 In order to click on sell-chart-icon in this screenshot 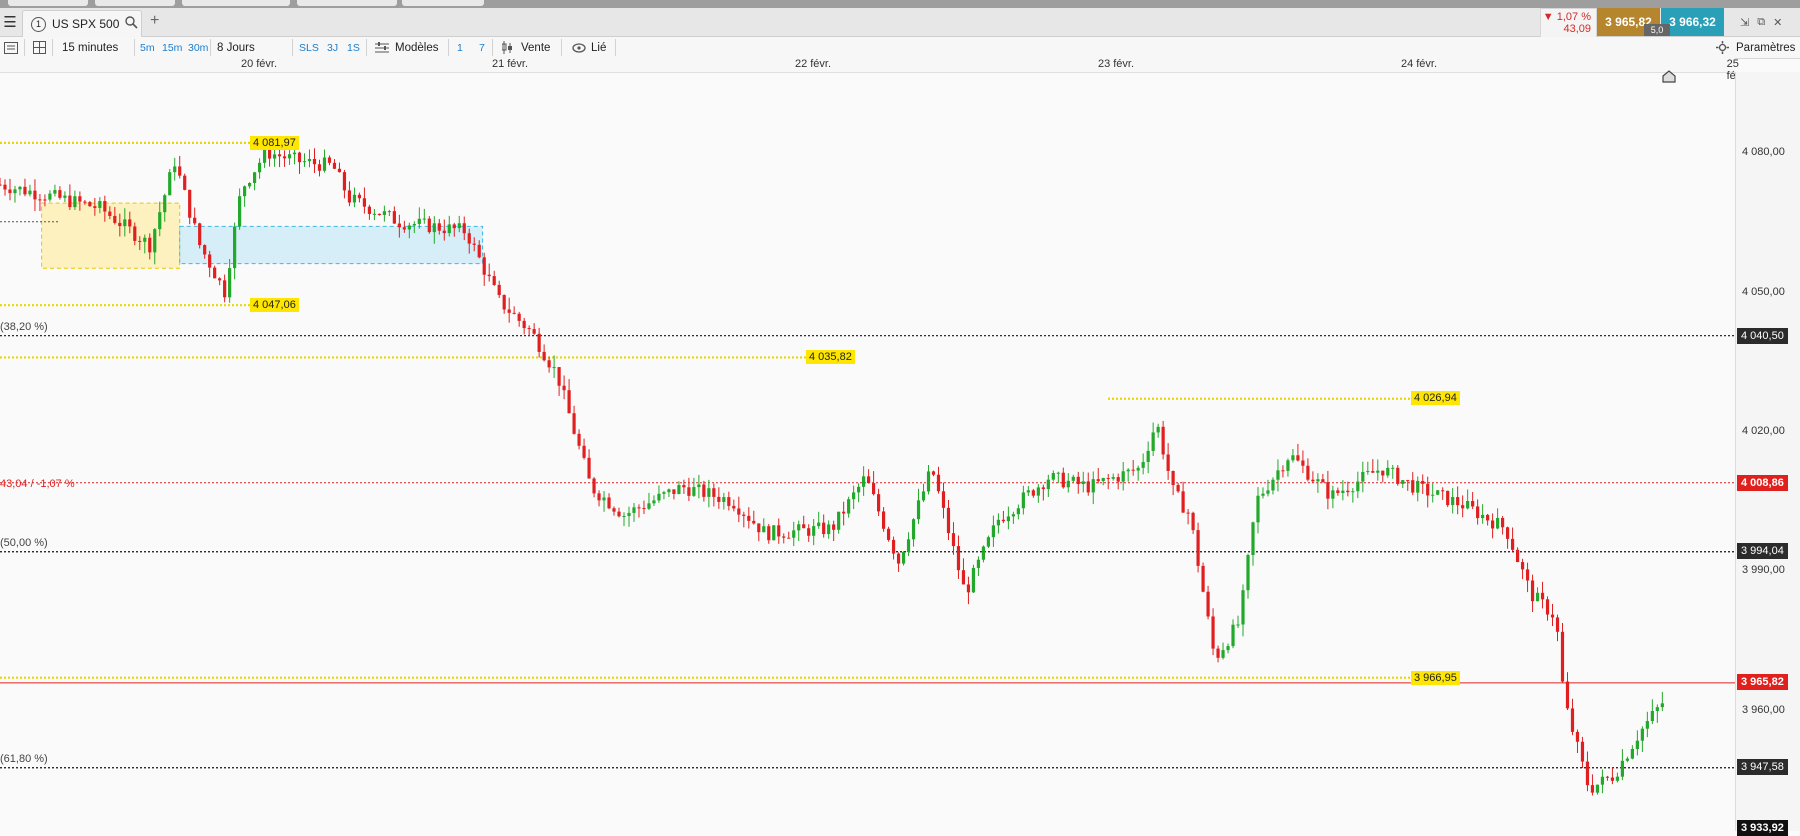, I will do `click(508, 47)`.